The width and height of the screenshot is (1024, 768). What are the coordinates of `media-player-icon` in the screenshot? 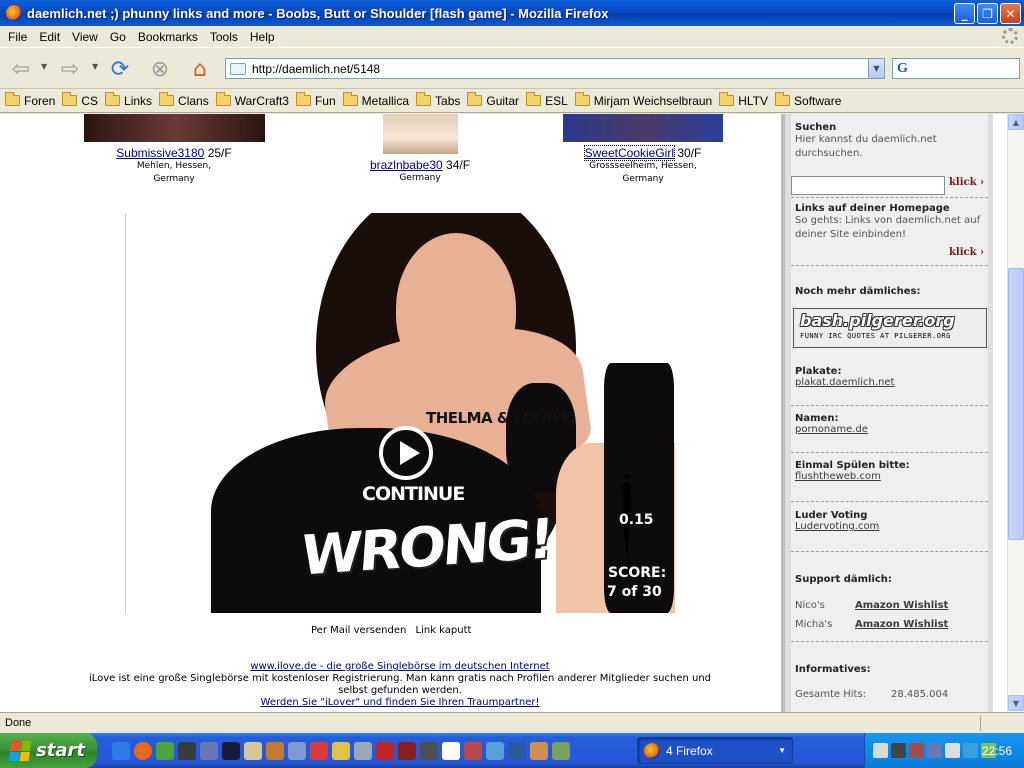 It's located at (121, 751).